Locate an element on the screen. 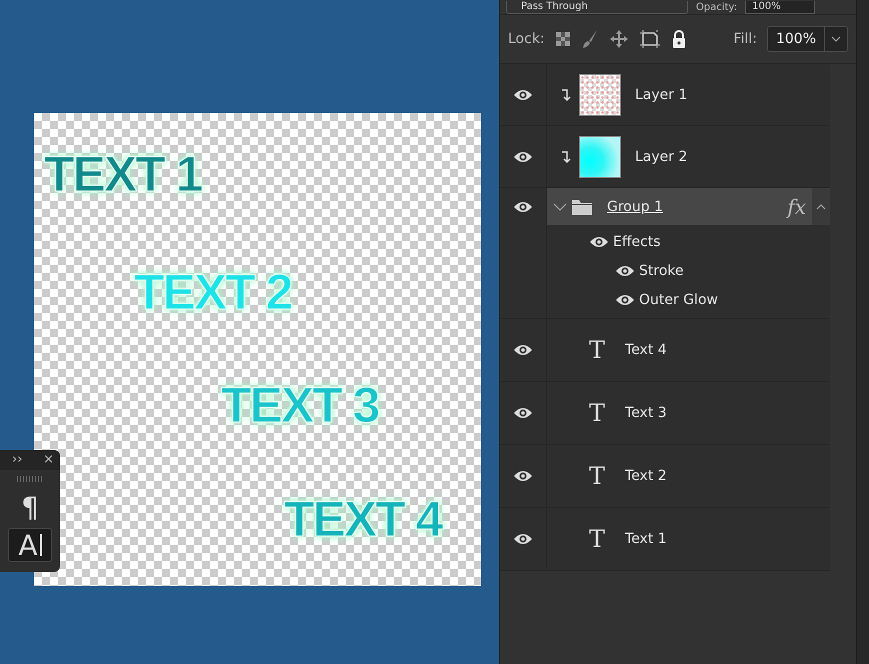  move-icon is located at coordinates (618, 39).